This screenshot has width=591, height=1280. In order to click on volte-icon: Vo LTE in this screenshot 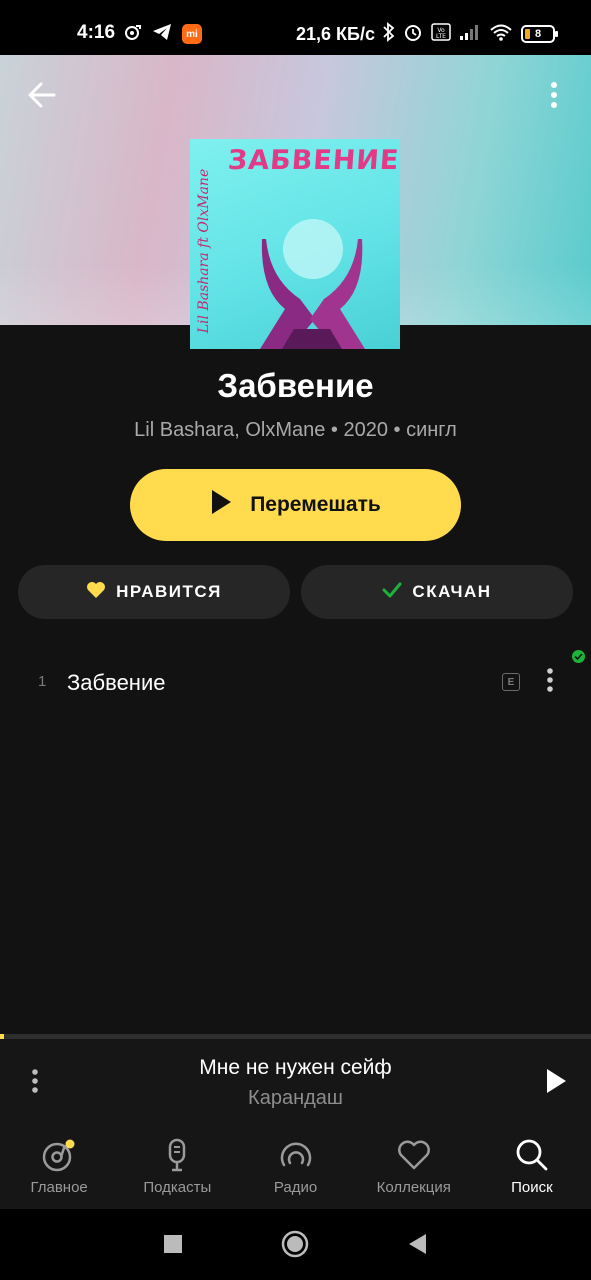, I will do `click(441, 34)`.